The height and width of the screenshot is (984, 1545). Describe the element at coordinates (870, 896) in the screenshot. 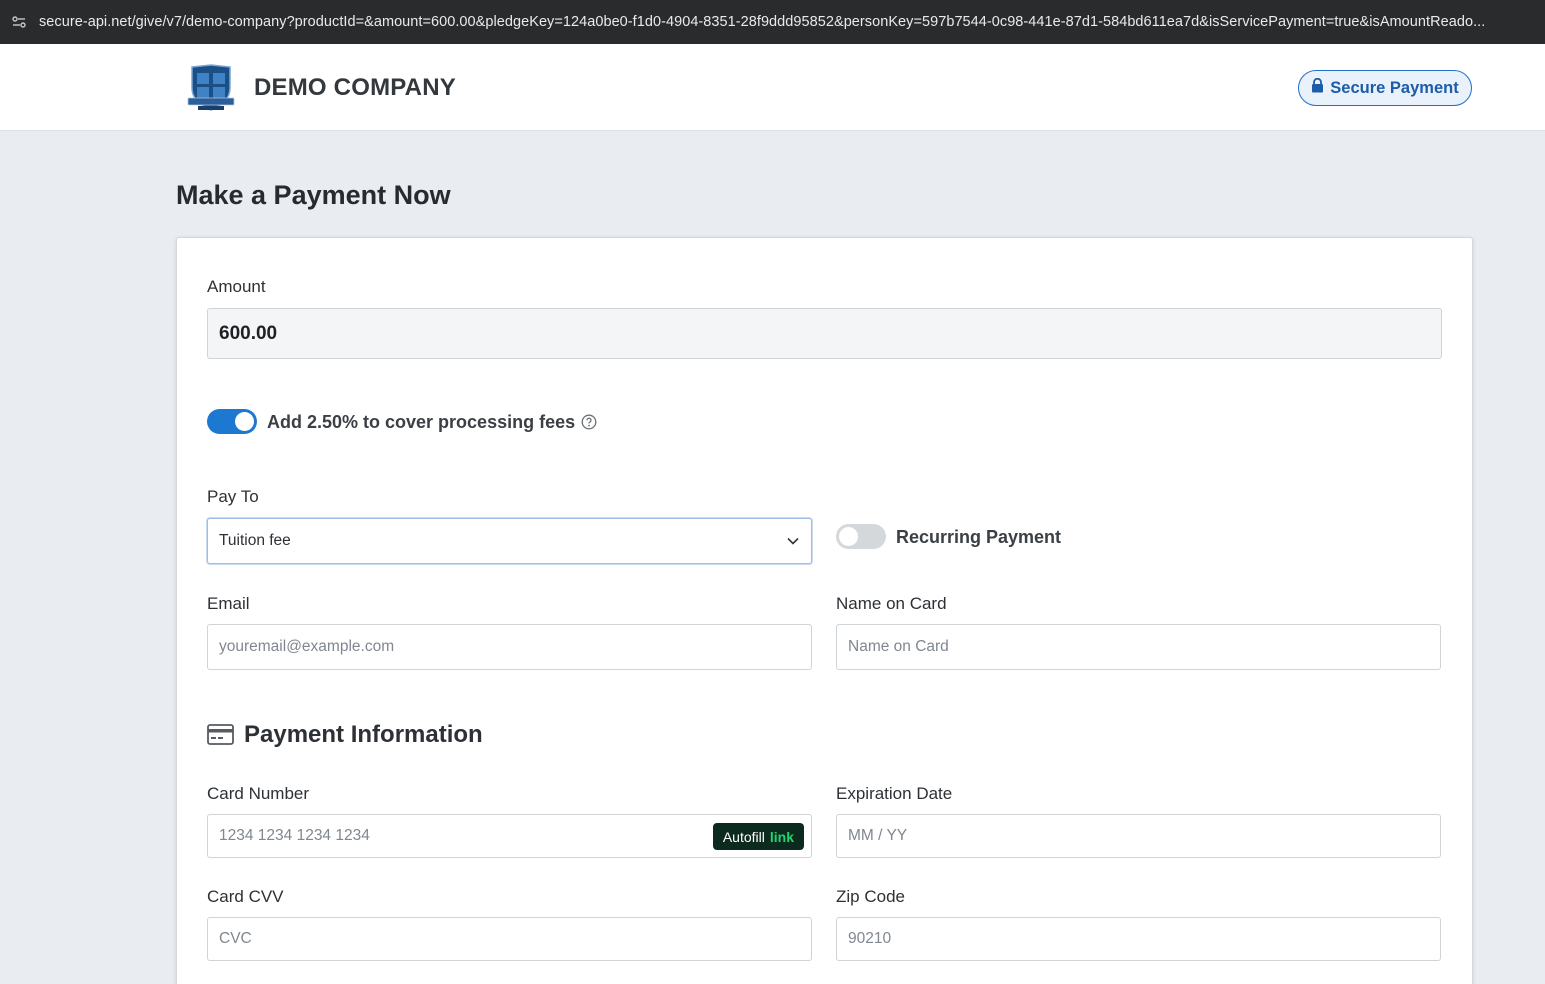

I see `zip-code-label: Zip Code` at that location.